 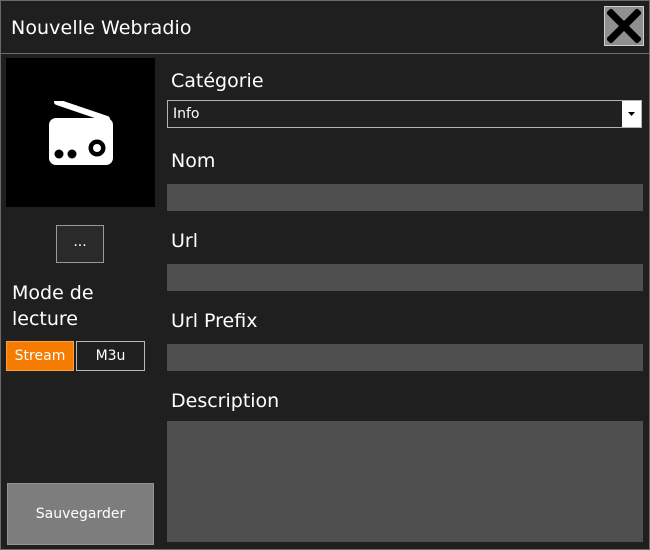 What do you see at coordinates (40, 356) in the screenshot?
I see `mode-stream-button: Stream` at bounding box center [40, 356].